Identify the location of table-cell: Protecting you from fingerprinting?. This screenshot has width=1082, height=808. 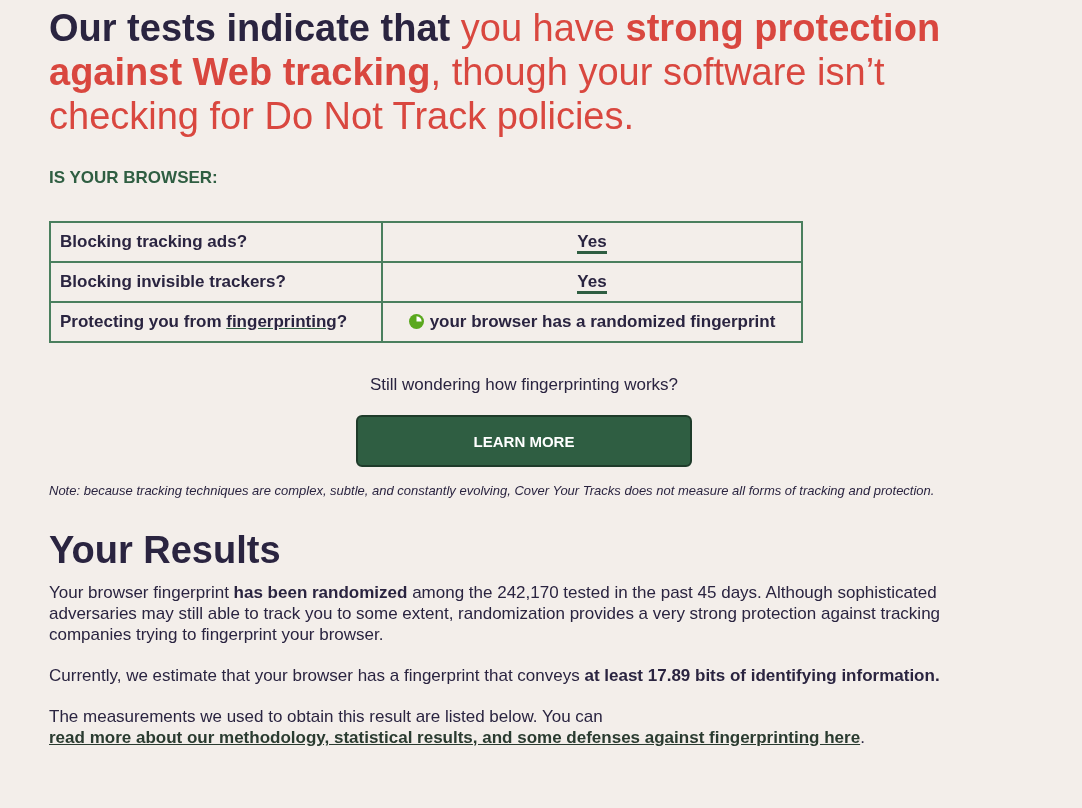
(216, 322).